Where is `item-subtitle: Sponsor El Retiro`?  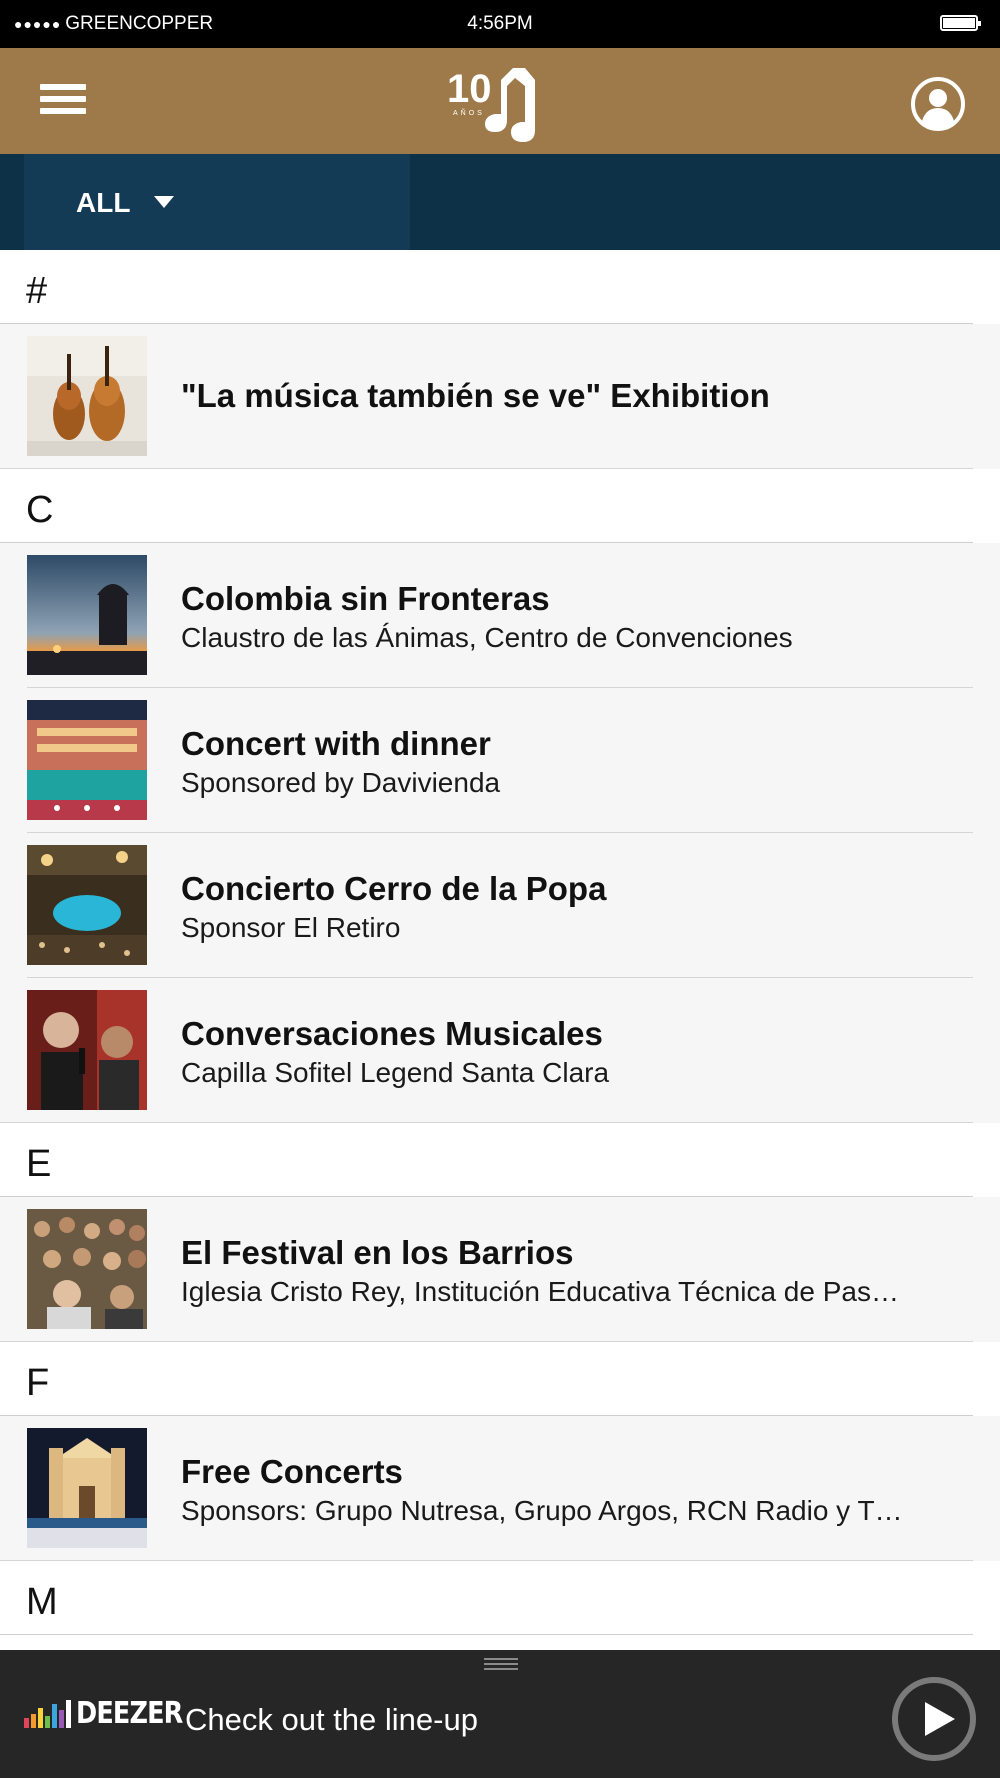 item-subtitle: Sponsor El Retiro is located at coordinates (291, 927).